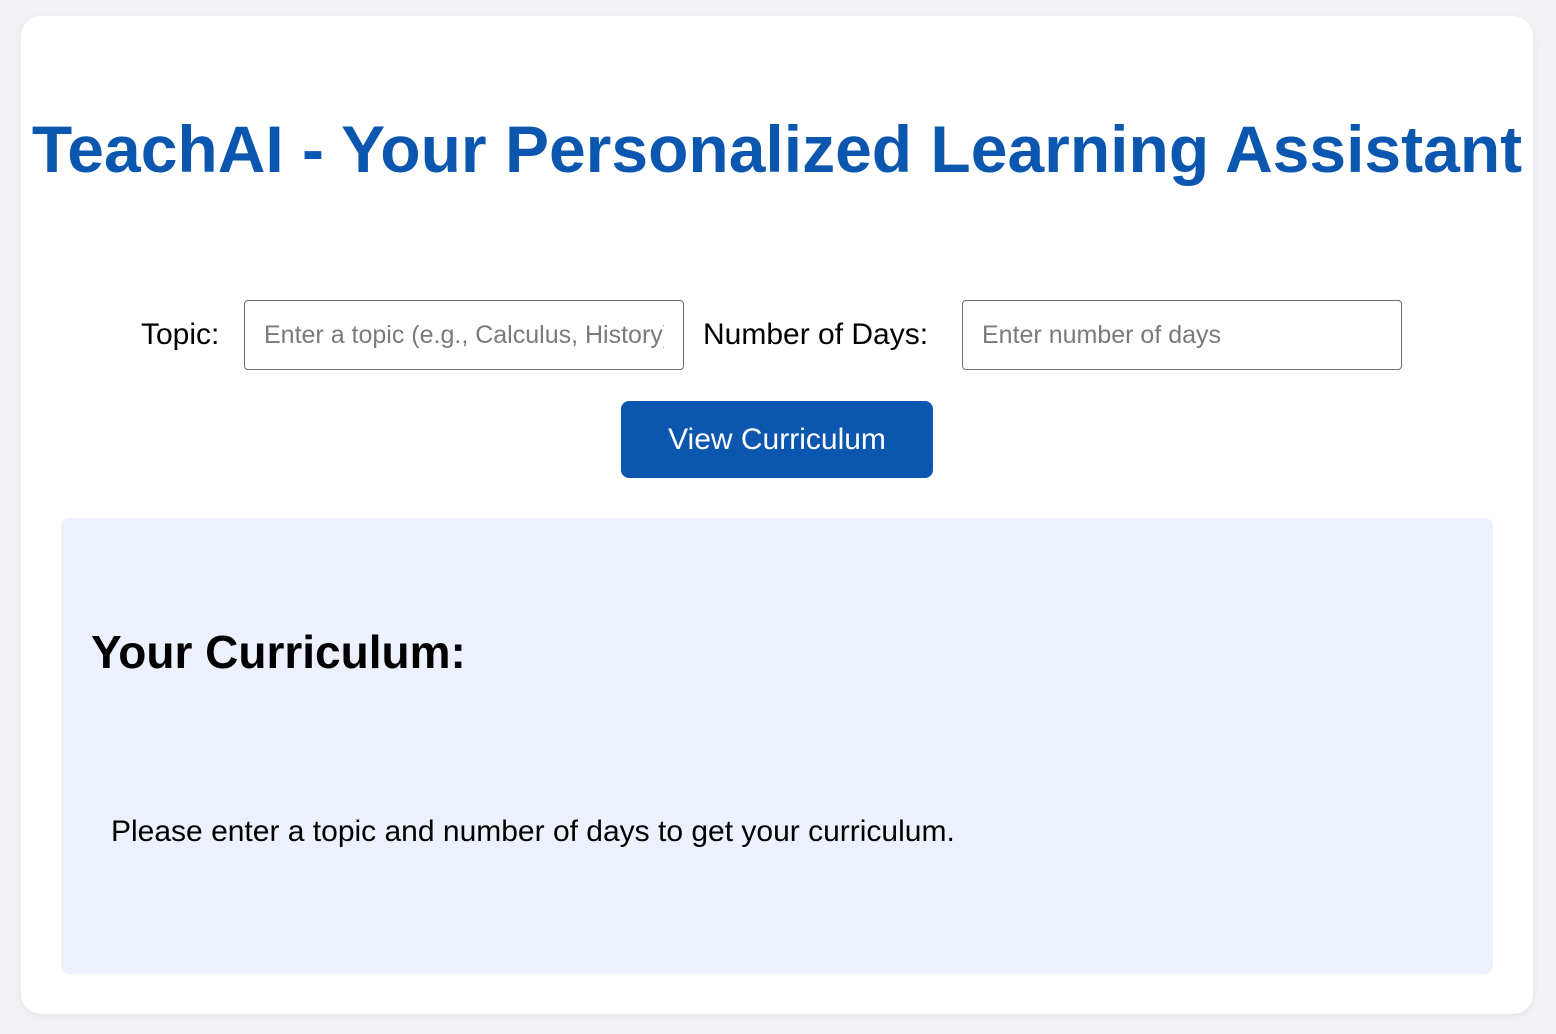 The image size is (1556, 1034). What do you see at coordinates (180, 334) in the screenshot?
I see `topic-label: Topic:` at bounding box center [180, 334].